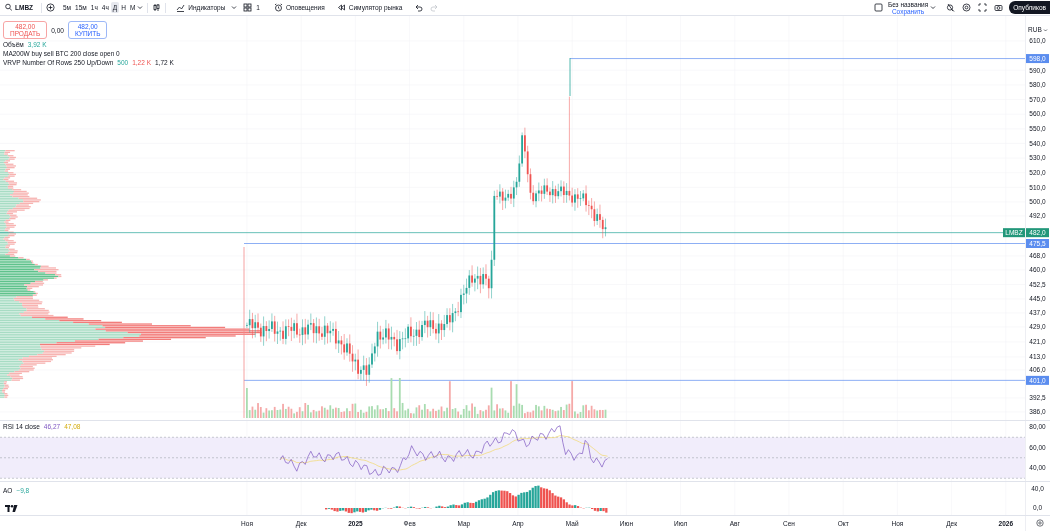 The image size is (1050, 531). I want to click on add-circle-icon, so click(50, 7).